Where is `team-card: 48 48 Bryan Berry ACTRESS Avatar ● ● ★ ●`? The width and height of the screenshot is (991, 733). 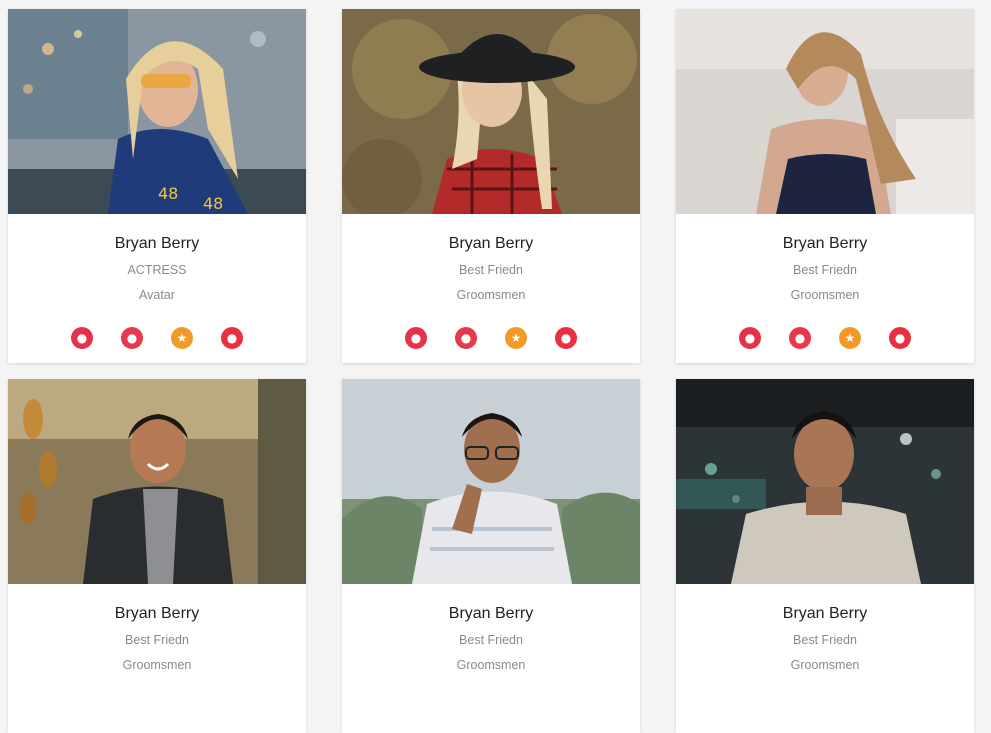
team-card: 48 48 Bryan Berry ACTRESS Avatar ● ● ★ ● is located at coordinates (157, 186).